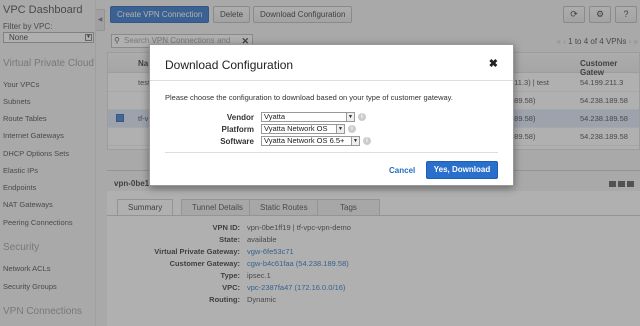 The image size is (640, 326). Describe the element at coordinates (308, 117) in the screenshot. I see `vendor-select: Vyatta ▼` at that location.